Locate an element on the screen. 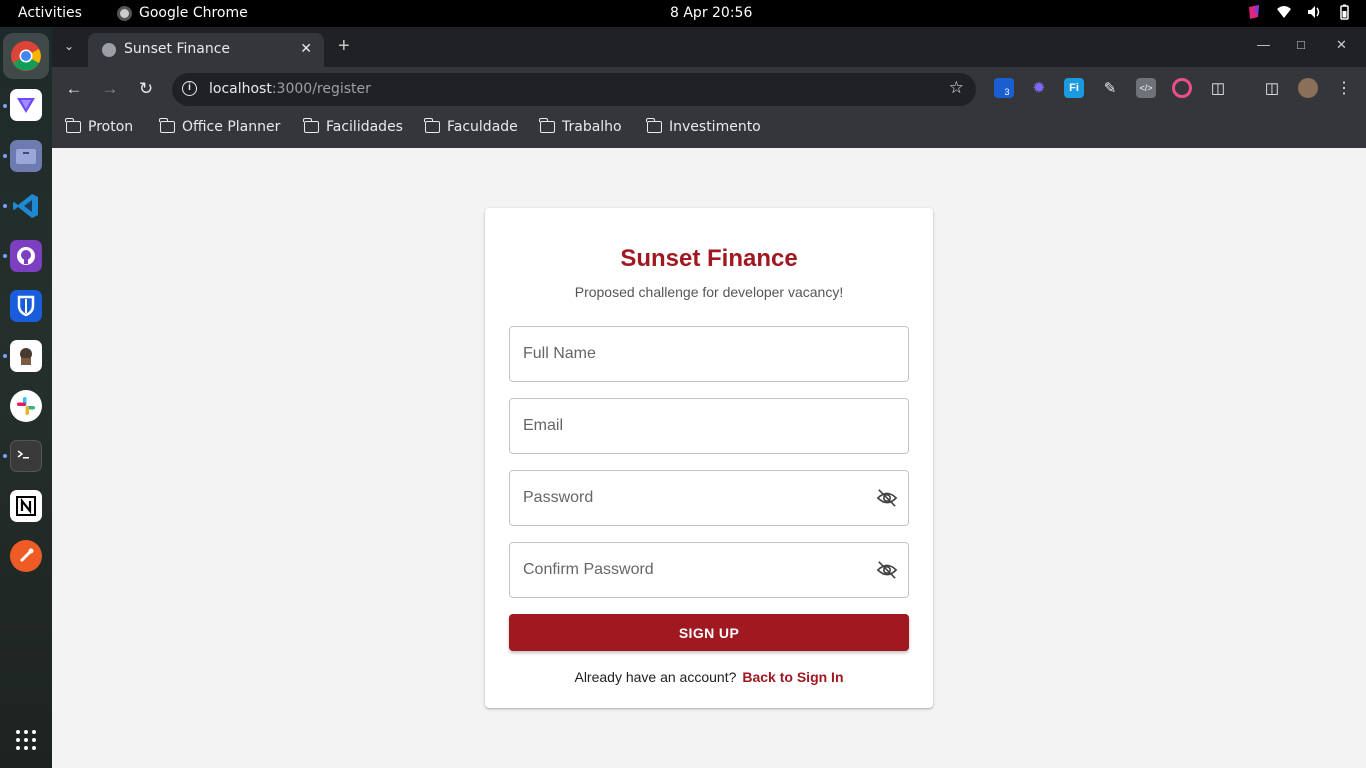  extension-code-icon: </> is located at coordinates (1146, 88).